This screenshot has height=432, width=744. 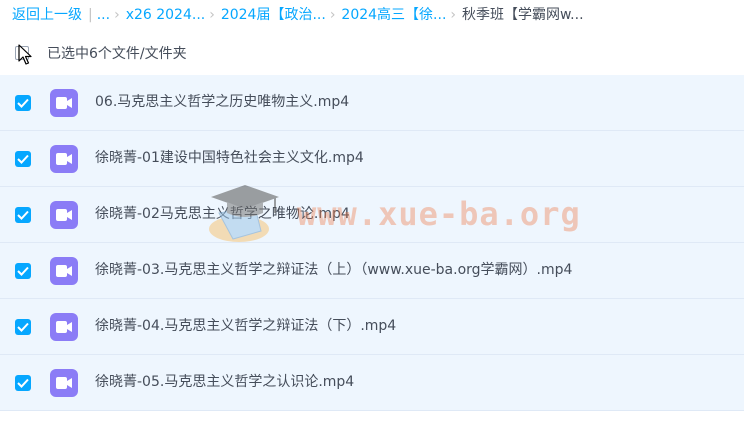 I want to click on back-link: 返回上一级, so click(x=47, y=15).